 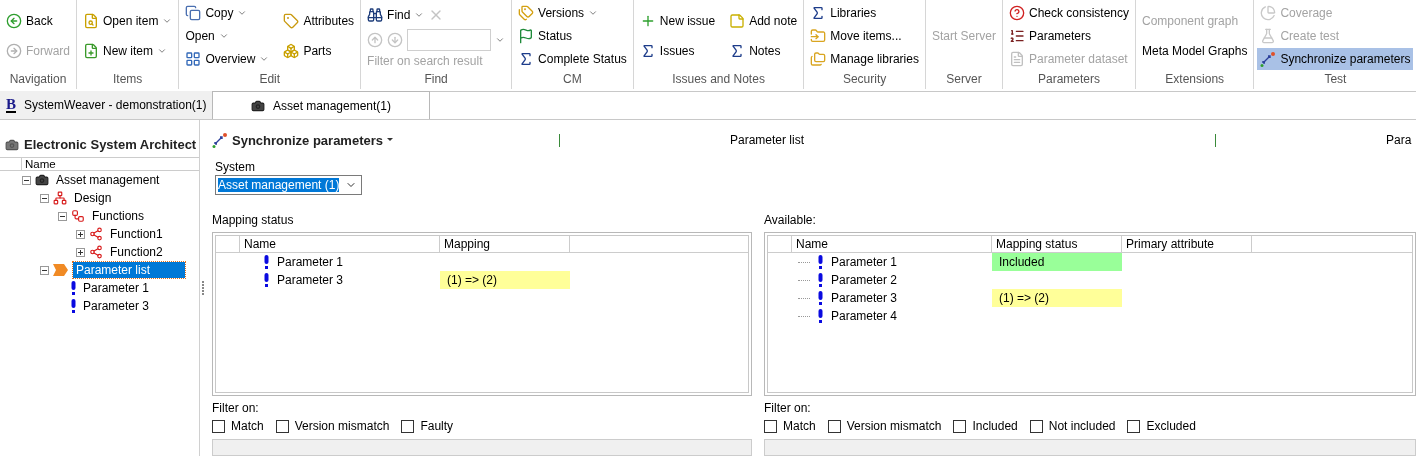 What do you see at coordinates (1335, 59) in the screenshot?
I see `ribbon-button: Synchronize parameters` at bounding box center [1335, 59].